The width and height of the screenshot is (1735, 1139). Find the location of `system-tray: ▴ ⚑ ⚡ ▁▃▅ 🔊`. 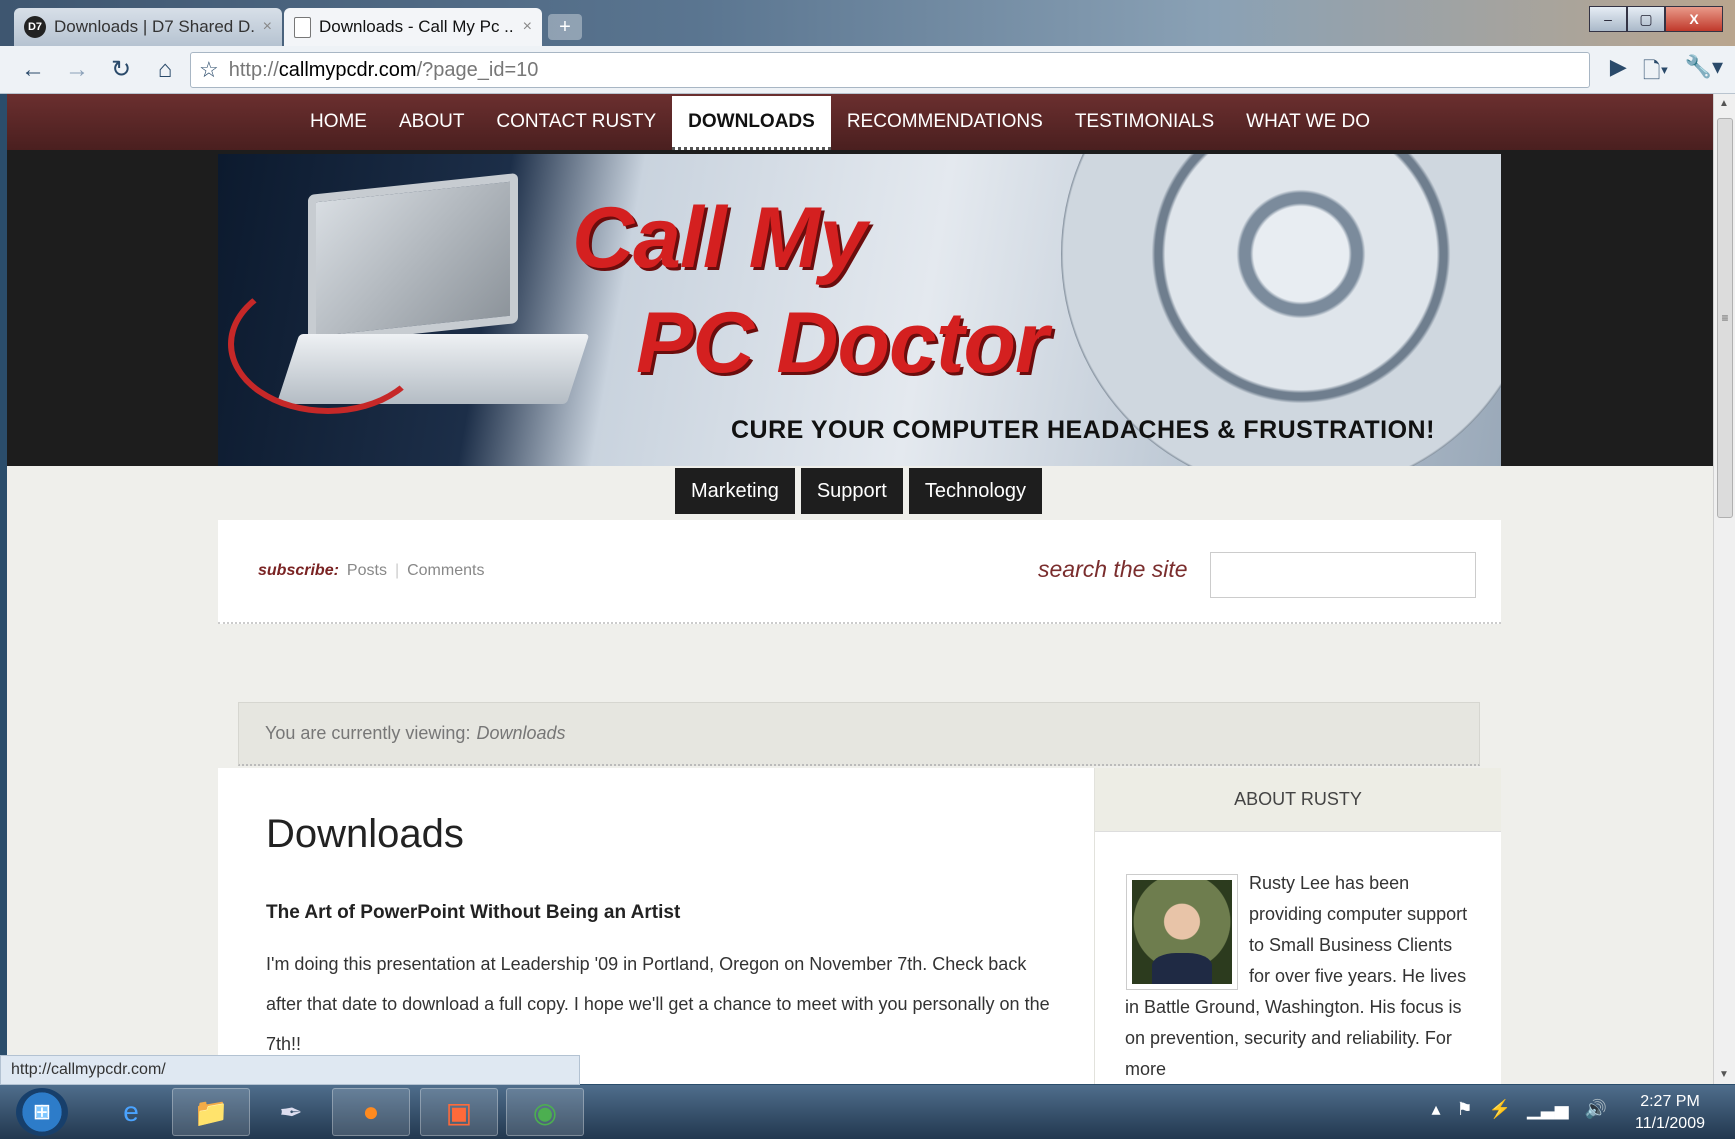

system-tray: ▴ ⚑ ⚡ ▁▃▅ 🔊 is located at coordinates (1519, 1109).